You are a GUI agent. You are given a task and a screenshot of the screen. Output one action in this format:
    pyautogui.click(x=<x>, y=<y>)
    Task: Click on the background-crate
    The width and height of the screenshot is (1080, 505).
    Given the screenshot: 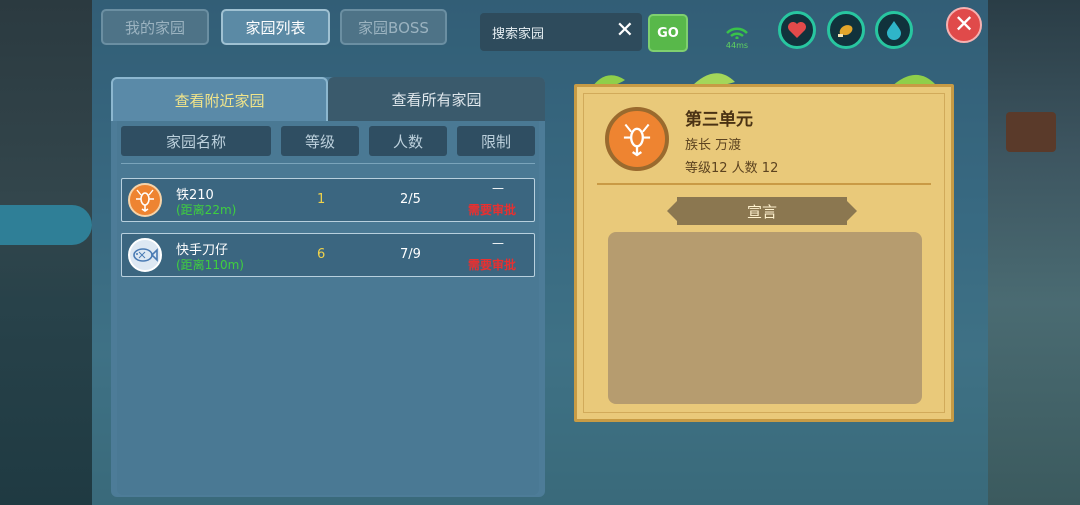 What is the action you would take?
    pyautogui.click(x=1031, y=132)
    